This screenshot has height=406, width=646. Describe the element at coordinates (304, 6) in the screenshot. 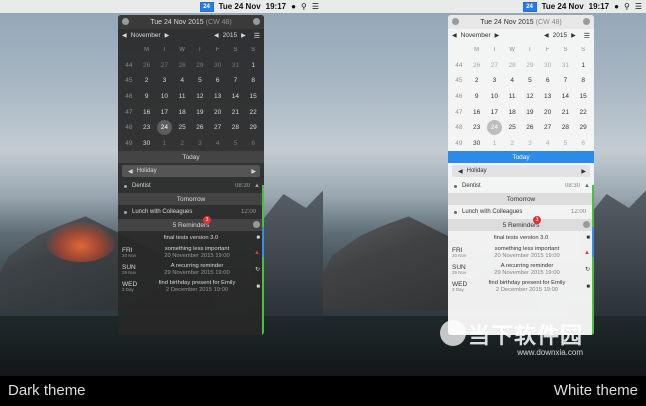

I see `search-icon: ⚲` at that location.